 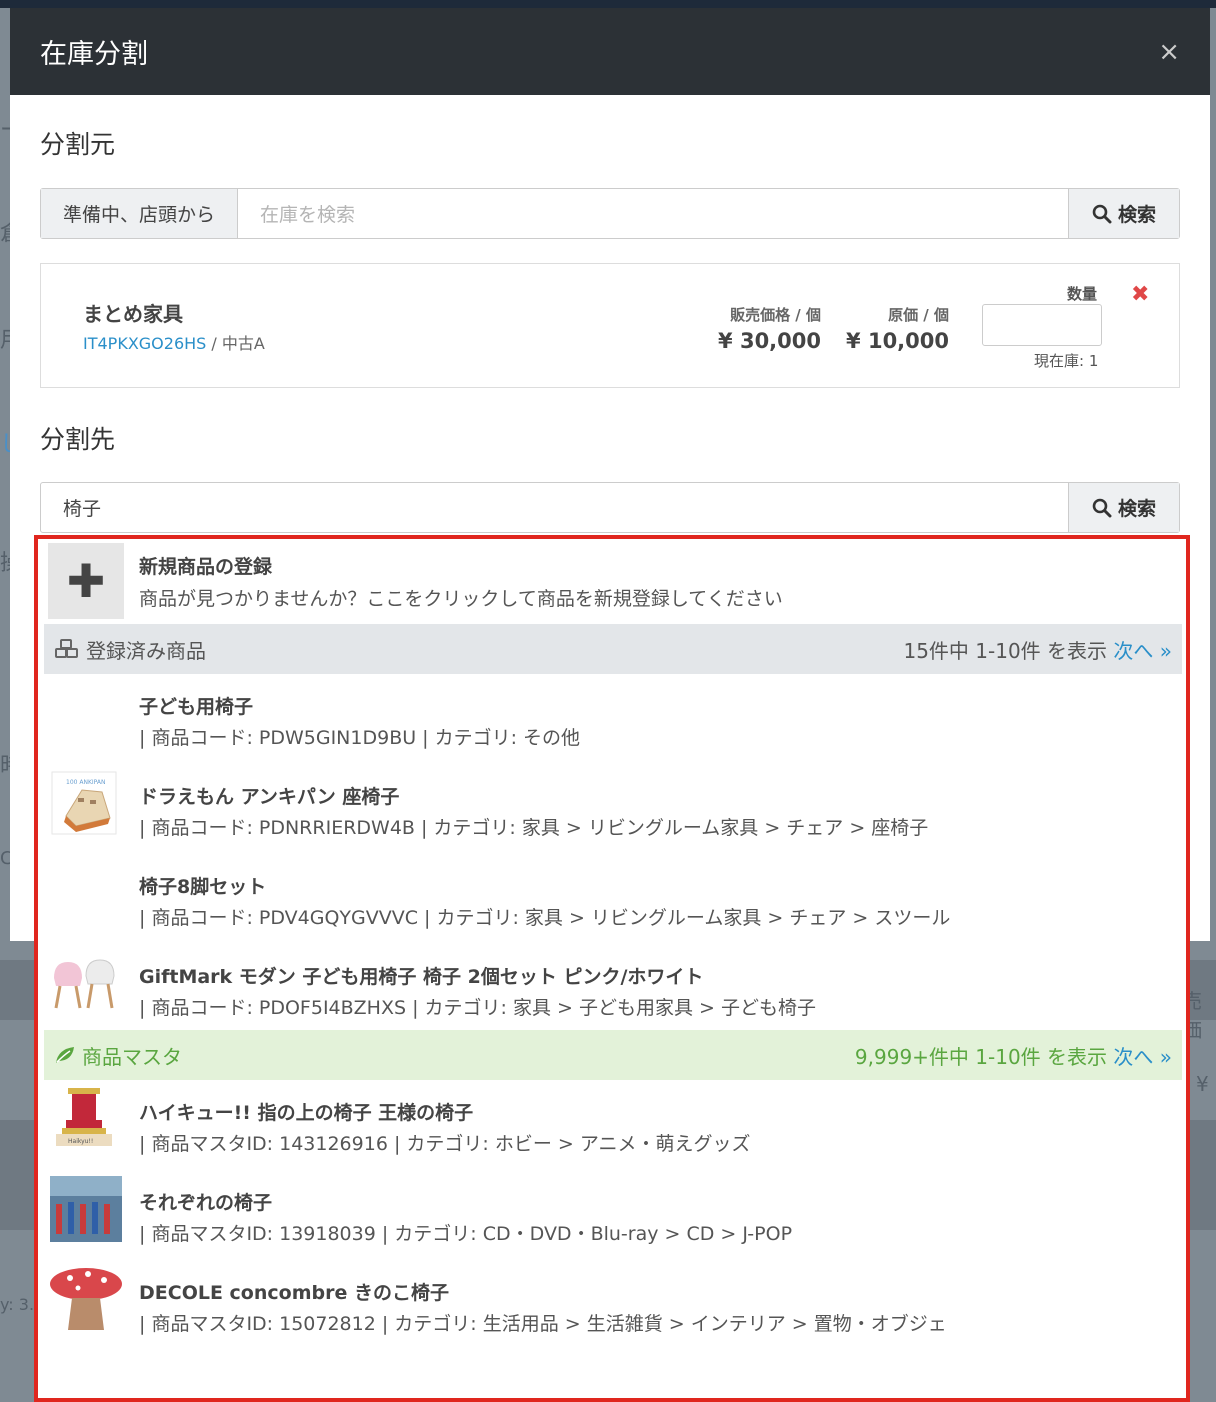 What do you see at coordinates (86, 1299) in the screenshot?
I see `mushroom-stool-thumbnail` at bounding box center [86, 1299].